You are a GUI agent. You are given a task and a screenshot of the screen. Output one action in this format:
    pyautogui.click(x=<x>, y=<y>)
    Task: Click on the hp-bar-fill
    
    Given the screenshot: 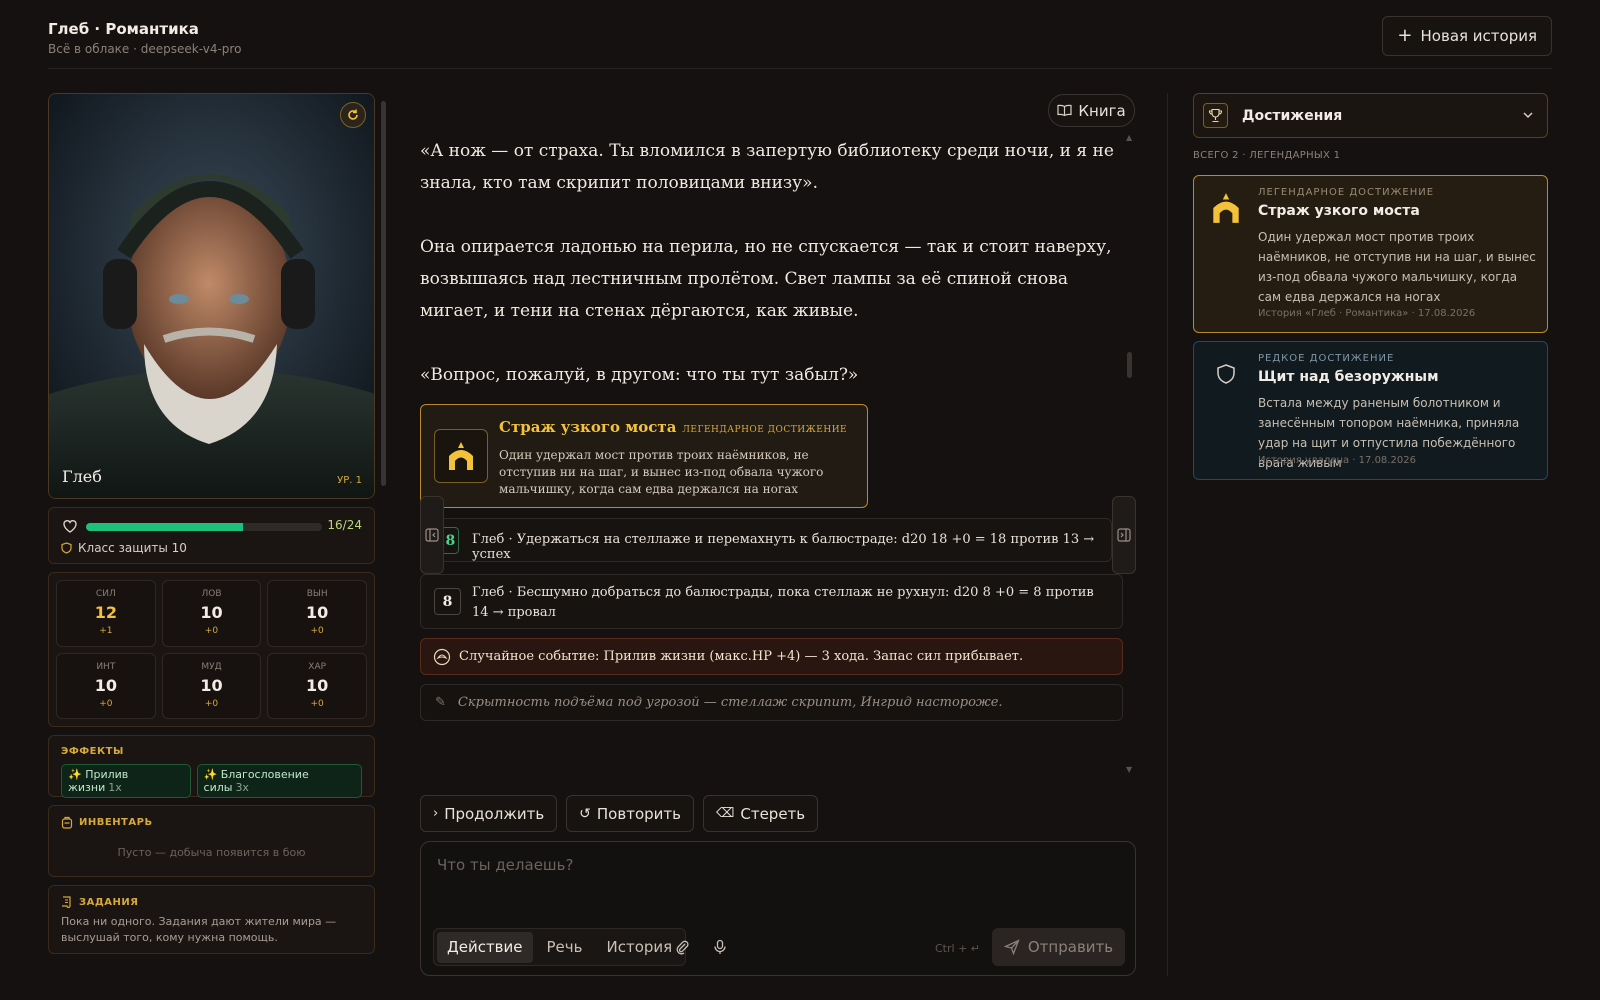 What is the action you would take?
    pyautogui.click(x=165, y=527)
    